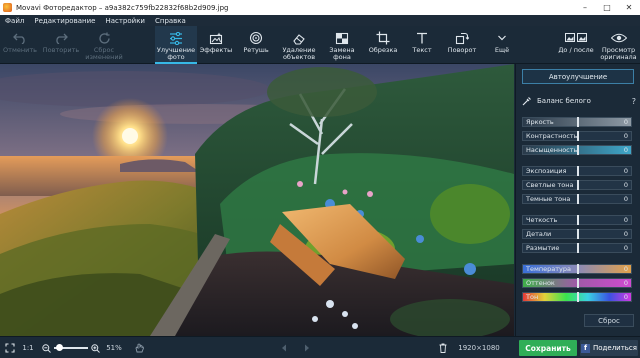 This screenshot has height=358, width=640. I want to click on redo-icon, so click(61, 38).